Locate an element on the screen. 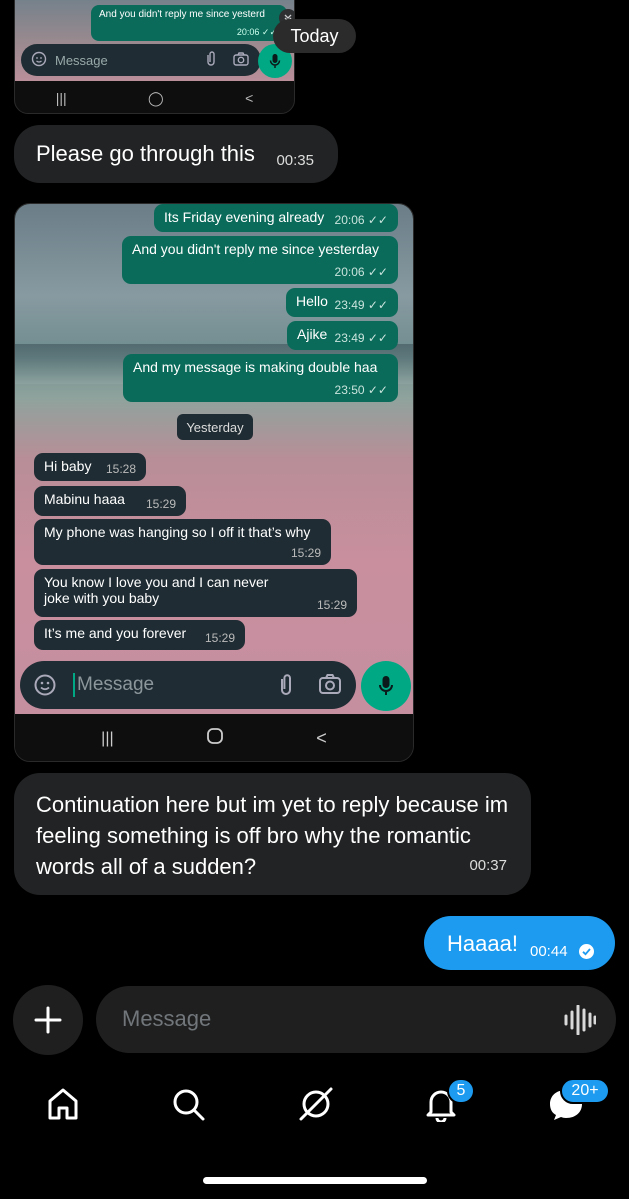 The width and height of the screenshot is (629, 1199). message-time: 00:35 is located at coordinates (295, 160).